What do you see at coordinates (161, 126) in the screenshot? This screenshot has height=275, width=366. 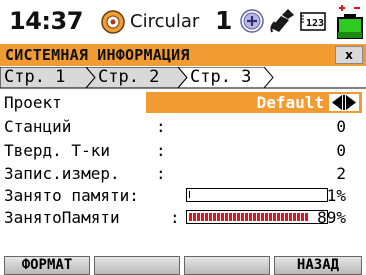 I see `stations-colon: :` at bounding box center [161, 126].